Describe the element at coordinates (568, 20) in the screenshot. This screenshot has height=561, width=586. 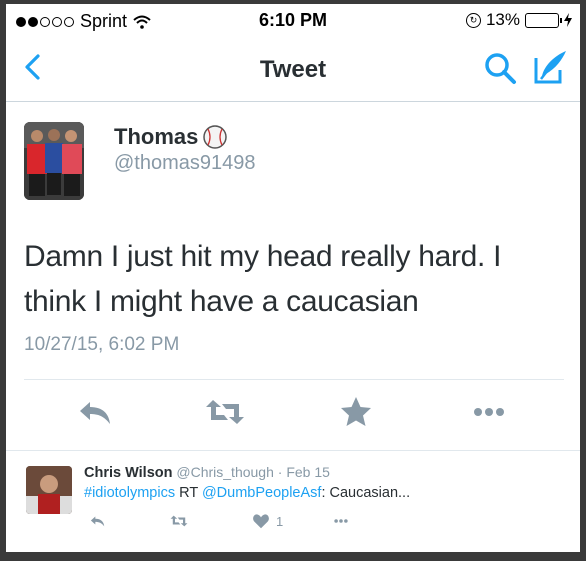
I see `charging-bolt-icon` at that location.